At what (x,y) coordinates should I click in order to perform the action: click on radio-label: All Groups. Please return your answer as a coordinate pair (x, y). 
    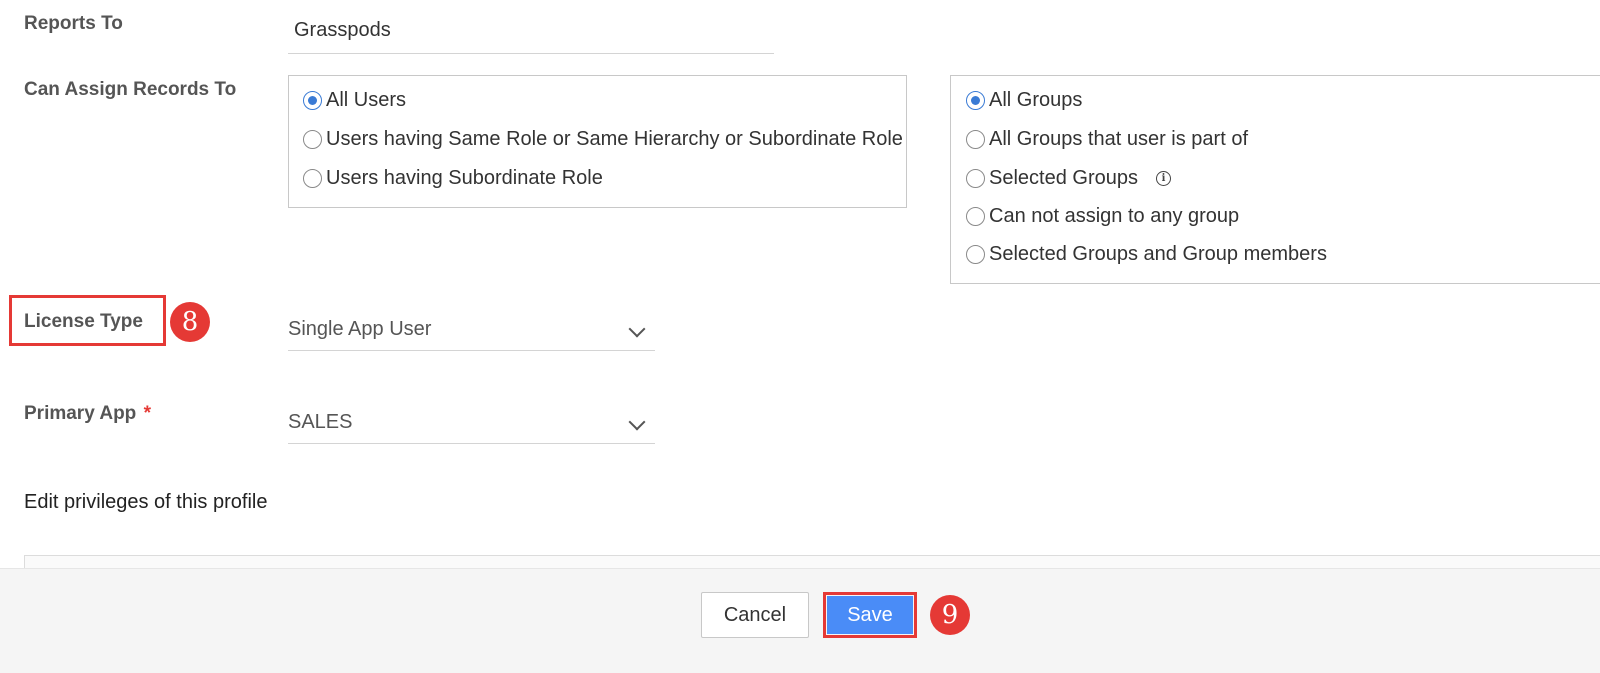
    Looking at the image, I should click on (1036, 100).